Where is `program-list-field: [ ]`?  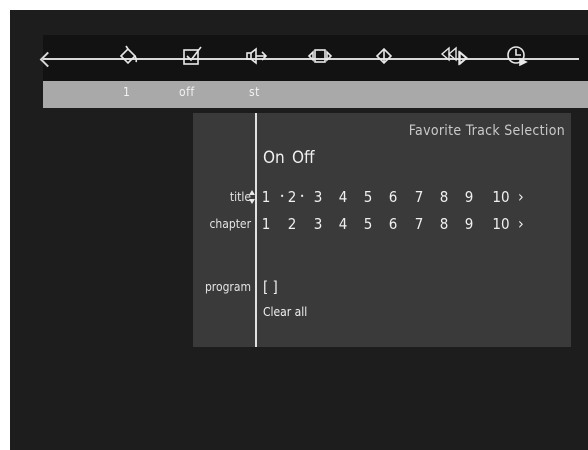 program-list-field: [ ] is located at coordinates (270, 287).